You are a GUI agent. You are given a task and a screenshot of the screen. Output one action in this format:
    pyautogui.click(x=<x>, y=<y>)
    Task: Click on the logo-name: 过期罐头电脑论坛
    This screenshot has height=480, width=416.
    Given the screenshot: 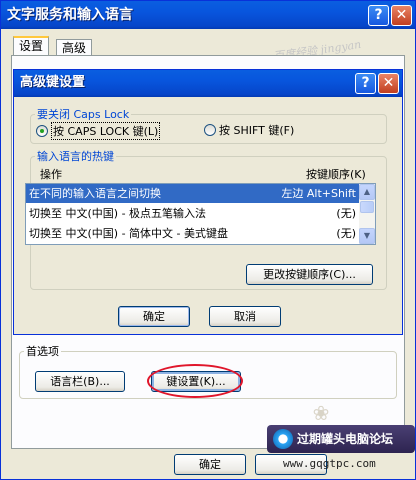 What is the action you would take?
    pyautogui.click(x=345, y=439)
    